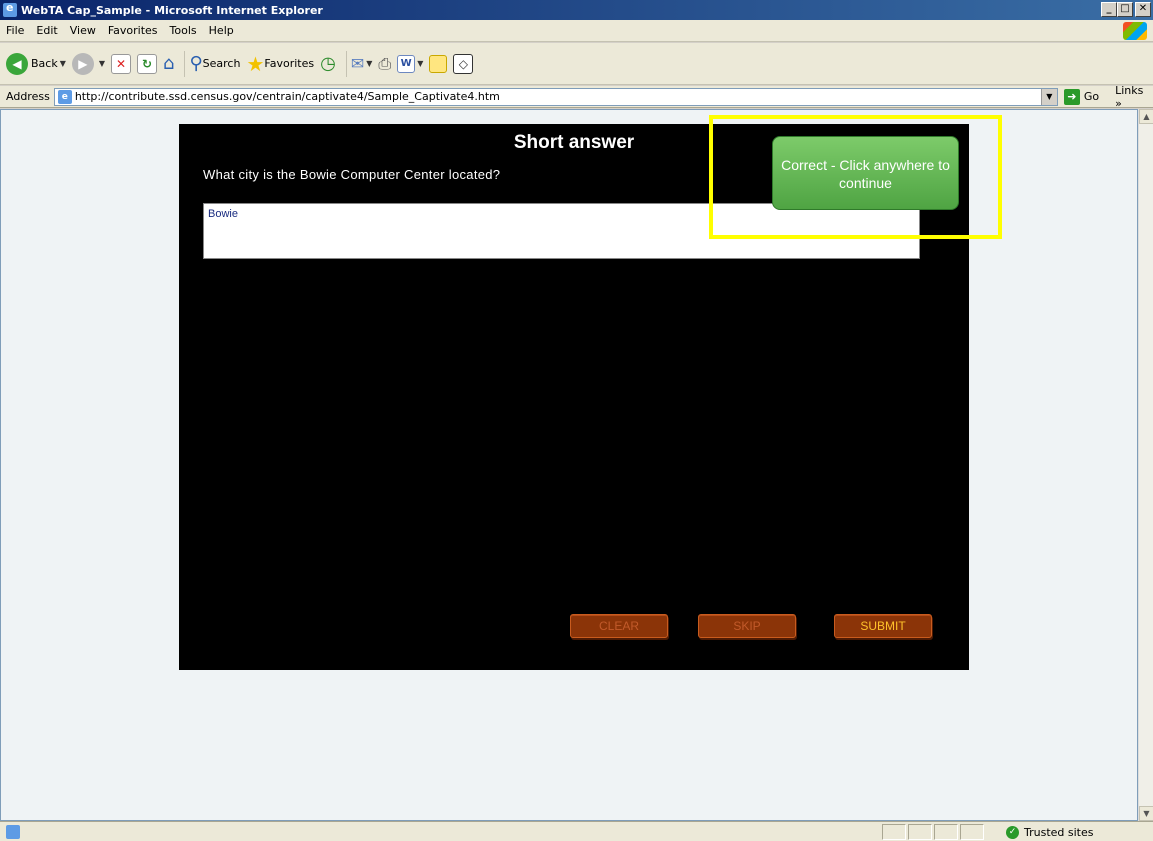  Describe the element at coordinates (183, 30) in the screenshot. I see `menu-tools: Tools` at that location.